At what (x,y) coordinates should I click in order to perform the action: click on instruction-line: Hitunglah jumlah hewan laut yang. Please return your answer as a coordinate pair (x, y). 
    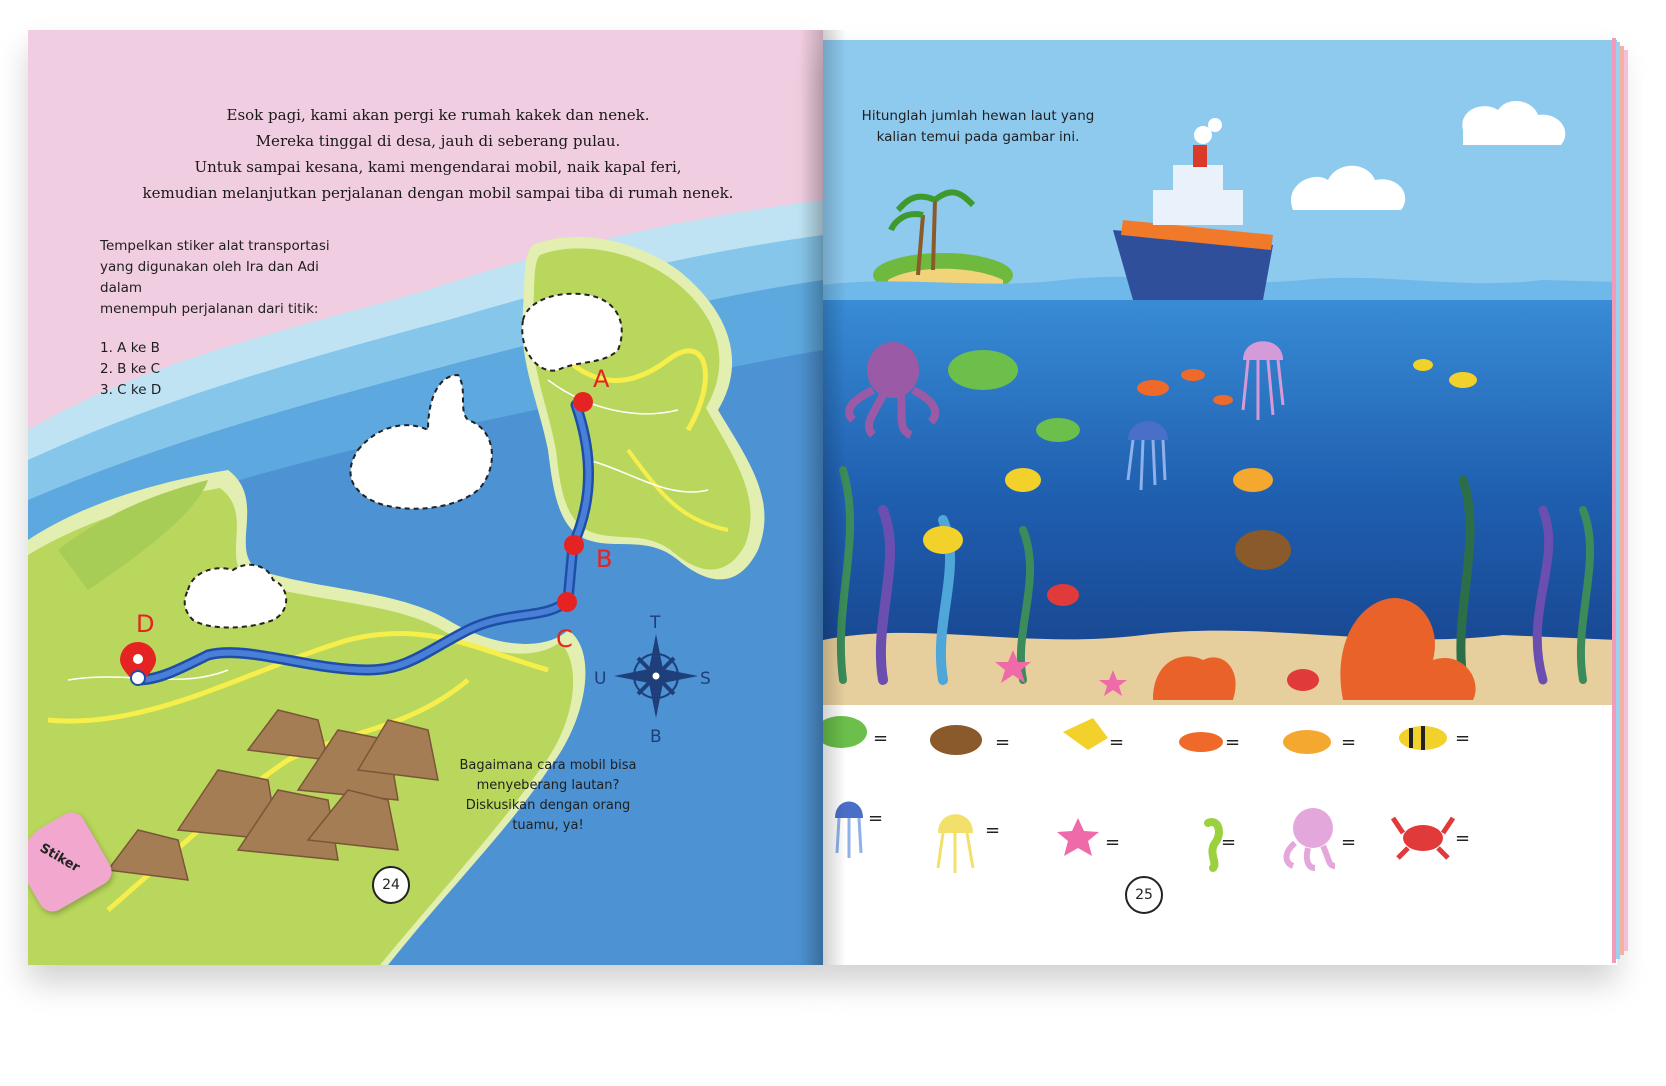
    Looking at the image, I should click on (978, 116).